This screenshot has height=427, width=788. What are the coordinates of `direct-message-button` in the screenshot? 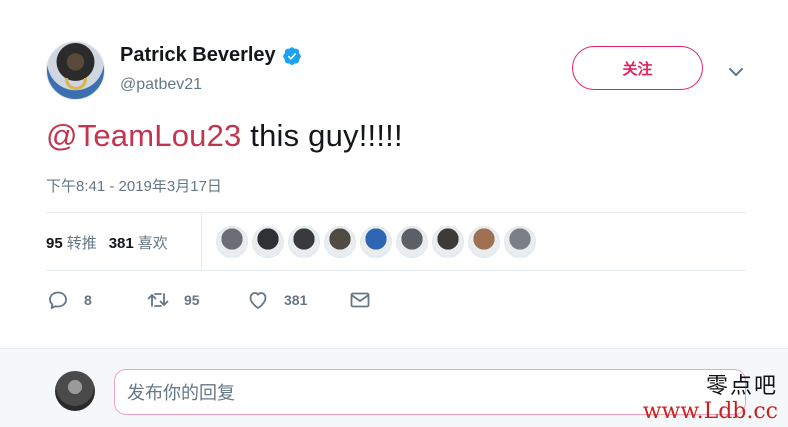 It's located at (360, 300).